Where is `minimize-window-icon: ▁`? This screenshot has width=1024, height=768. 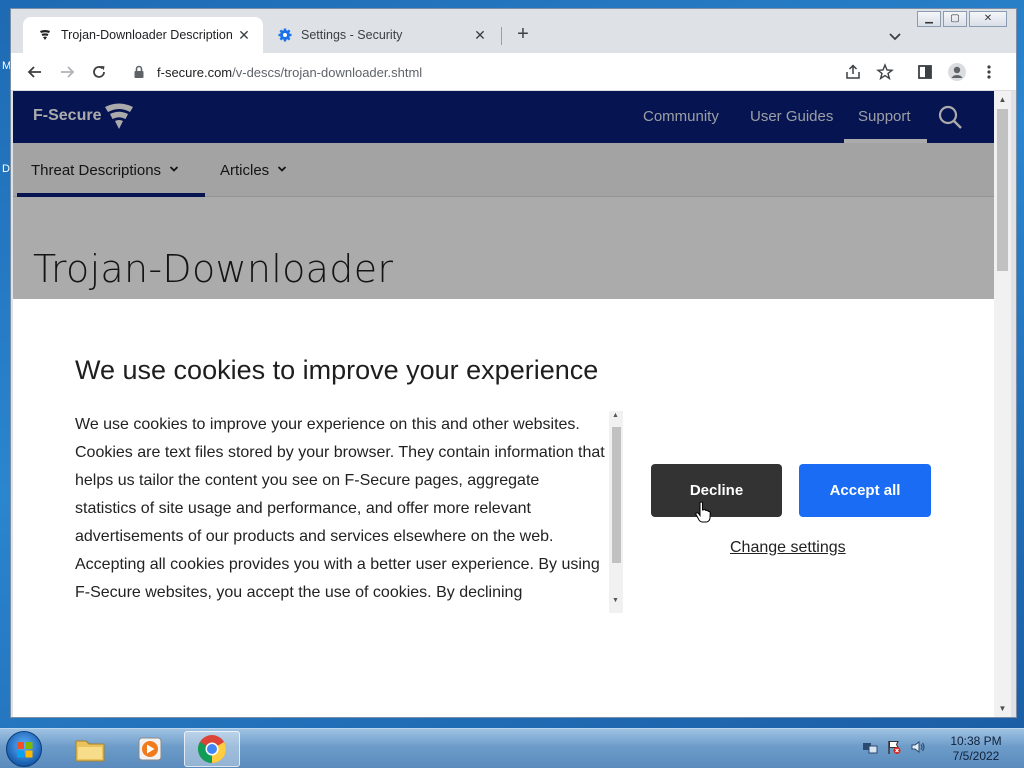
minimize-window-icon: ▁ is located at coordinates (929, 19).